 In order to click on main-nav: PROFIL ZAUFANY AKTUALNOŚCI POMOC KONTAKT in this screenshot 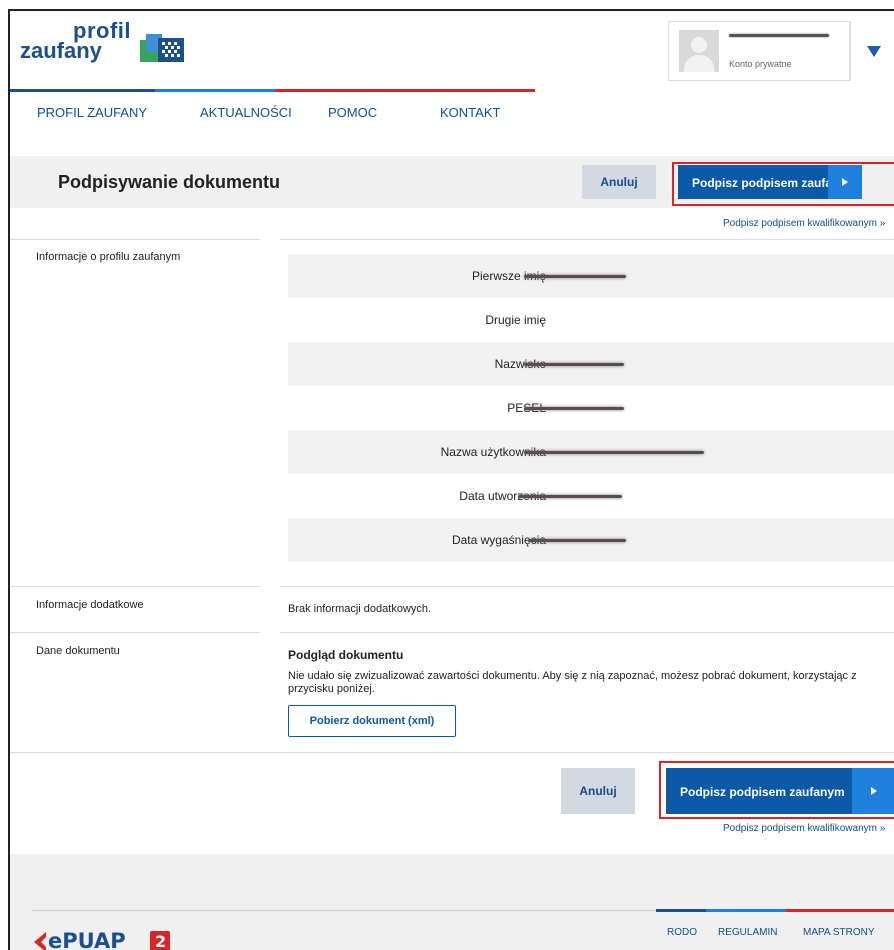, I will do `click(452, 110)`.